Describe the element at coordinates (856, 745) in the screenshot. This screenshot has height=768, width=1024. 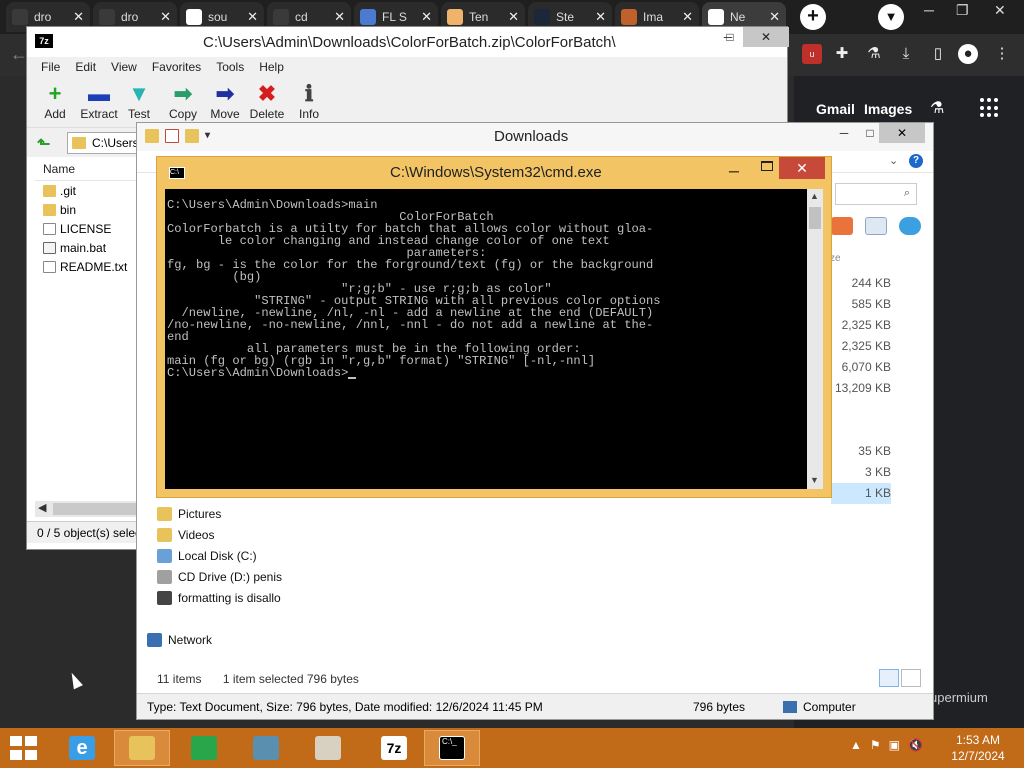
I see `show-hidden-icons: ▲` at that location.